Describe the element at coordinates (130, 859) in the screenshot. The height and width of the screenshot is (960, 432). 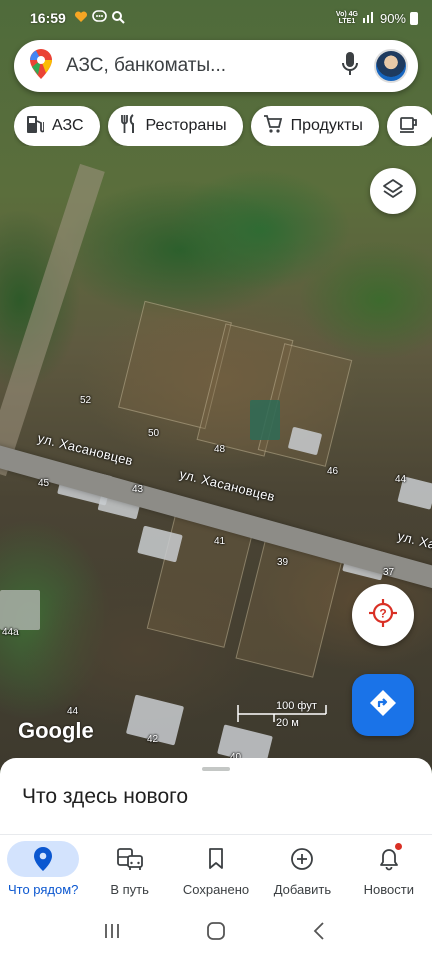
I see `commute-icon` at that location.